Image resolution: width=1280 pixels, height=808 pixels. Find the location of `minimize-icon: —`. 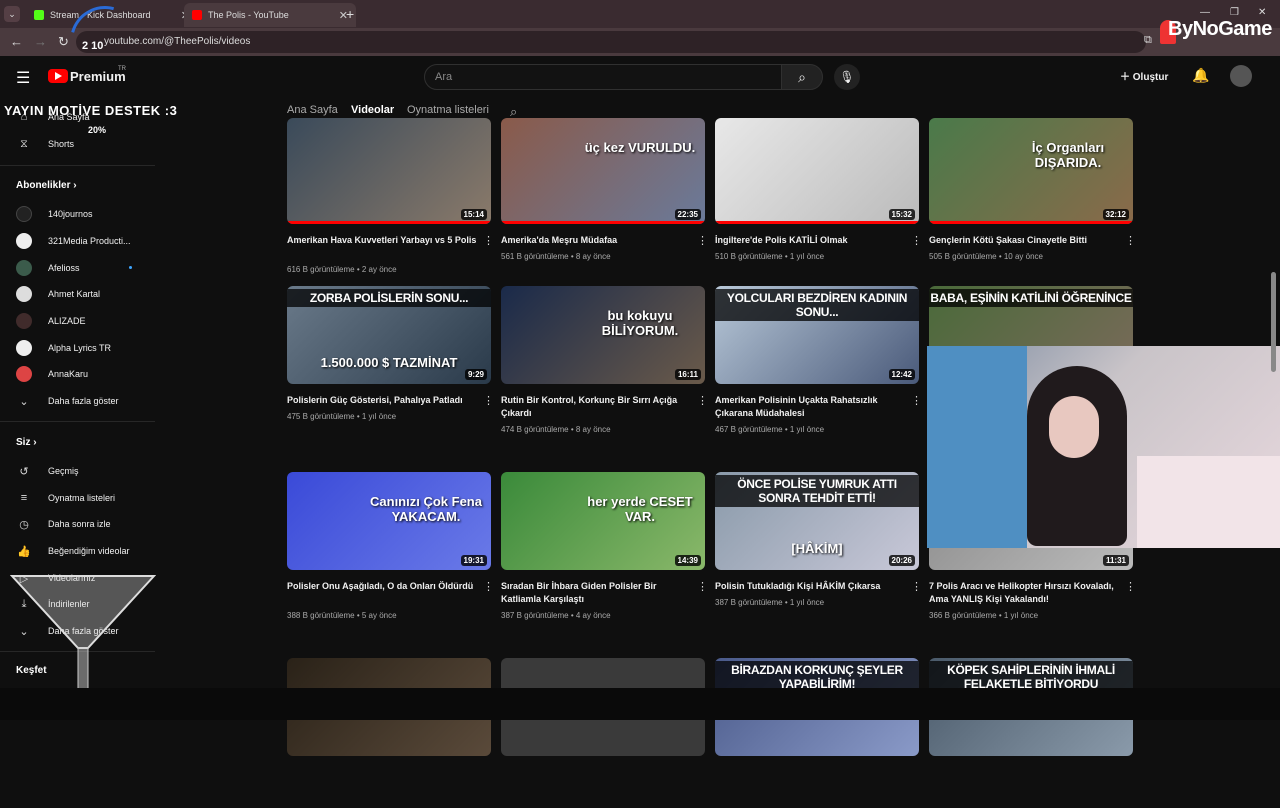

minimize-icon: — is located at coordinates (1205, 12).